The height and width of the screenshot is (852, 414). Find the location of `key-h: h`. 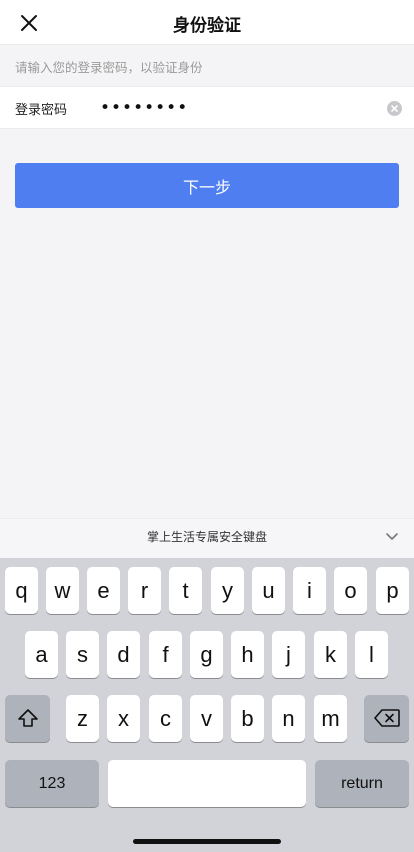

key-h: h is located at coordinates (247, 654).